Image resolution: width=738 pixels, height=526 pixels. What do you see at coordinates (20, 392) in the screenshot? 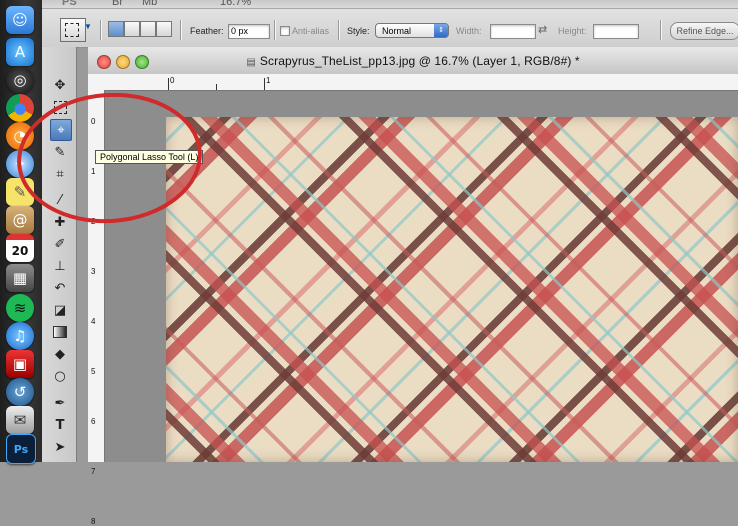
I see `time-machine-icon: ↺` at bounding box center [20, 392].